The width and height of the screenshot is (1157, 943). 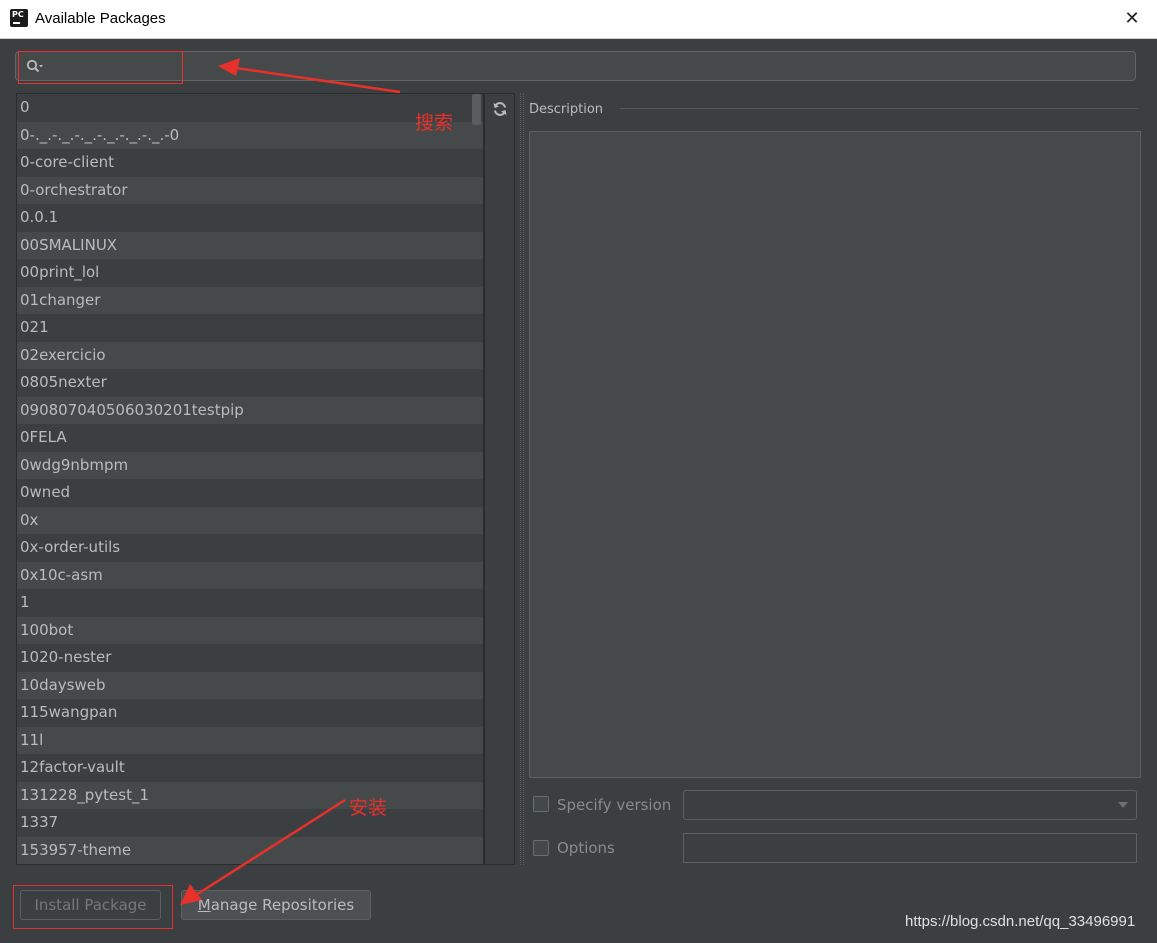 I want to click on search-input, so click(x=584, y=67).